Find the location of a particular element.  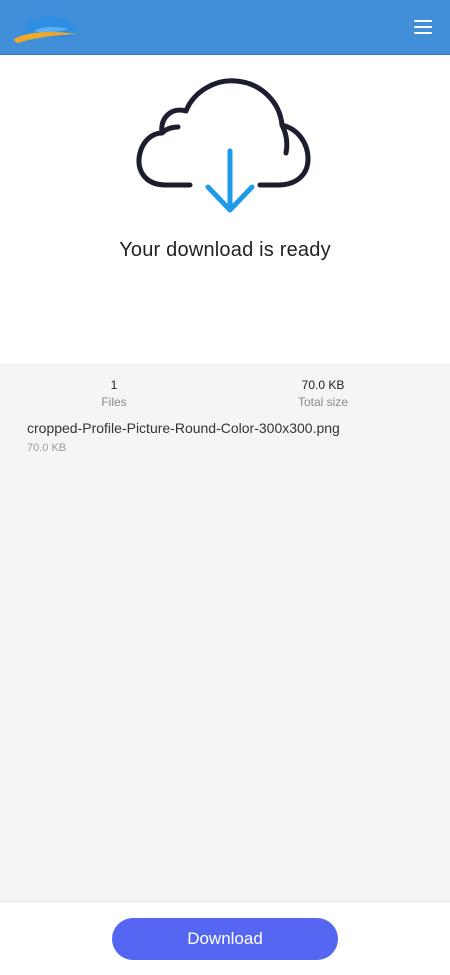

menu-button is located at coordinates (424, 26).